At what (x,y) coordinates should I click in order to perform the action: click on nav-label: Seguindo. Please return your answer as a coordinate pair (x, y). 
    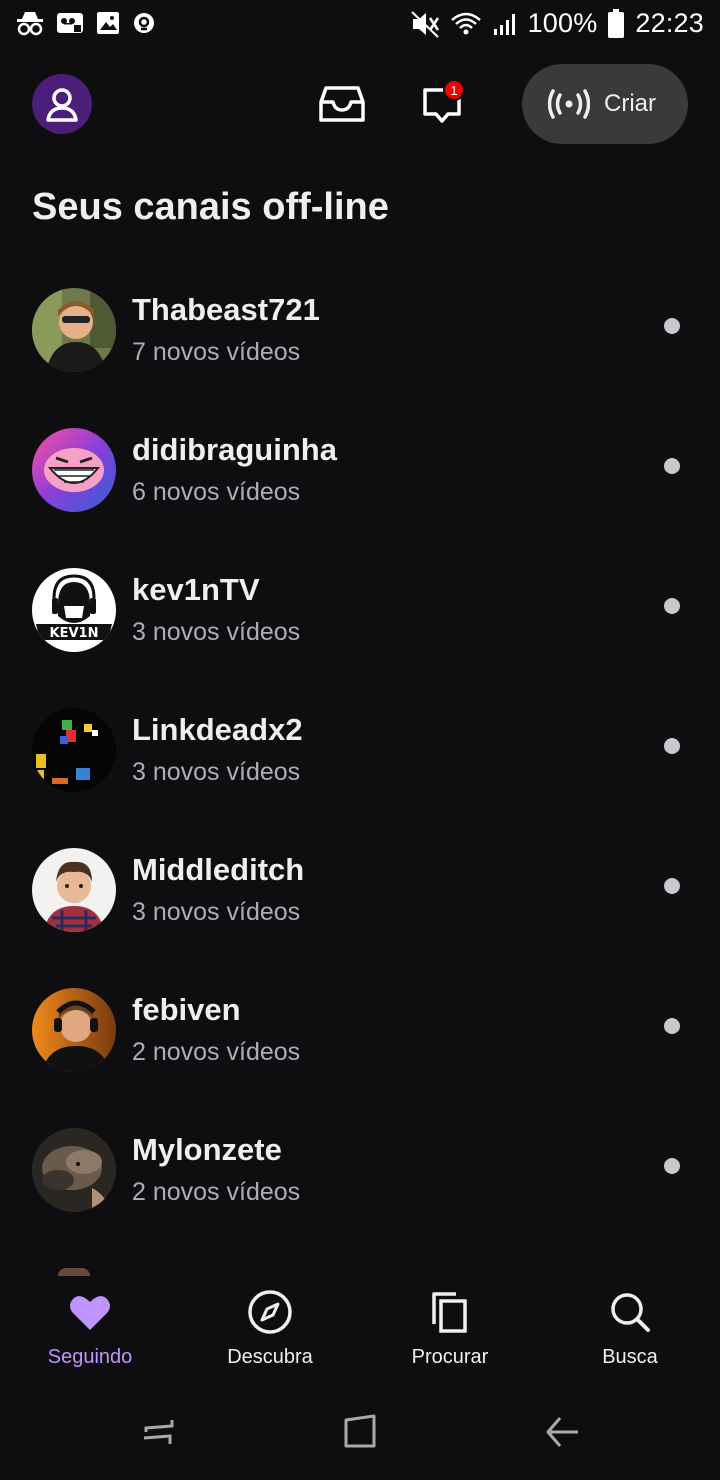
    Looking at the image, I should click on (90, 1357).